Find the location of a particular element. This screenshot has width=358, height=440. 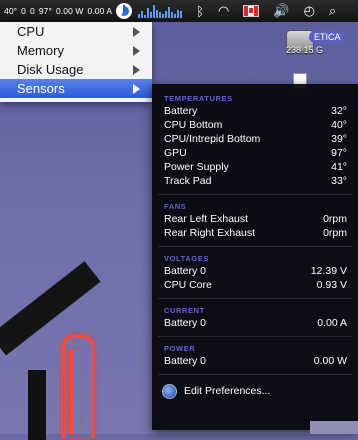

drive-size: 238.15 G is located at coordinates (305, 50).